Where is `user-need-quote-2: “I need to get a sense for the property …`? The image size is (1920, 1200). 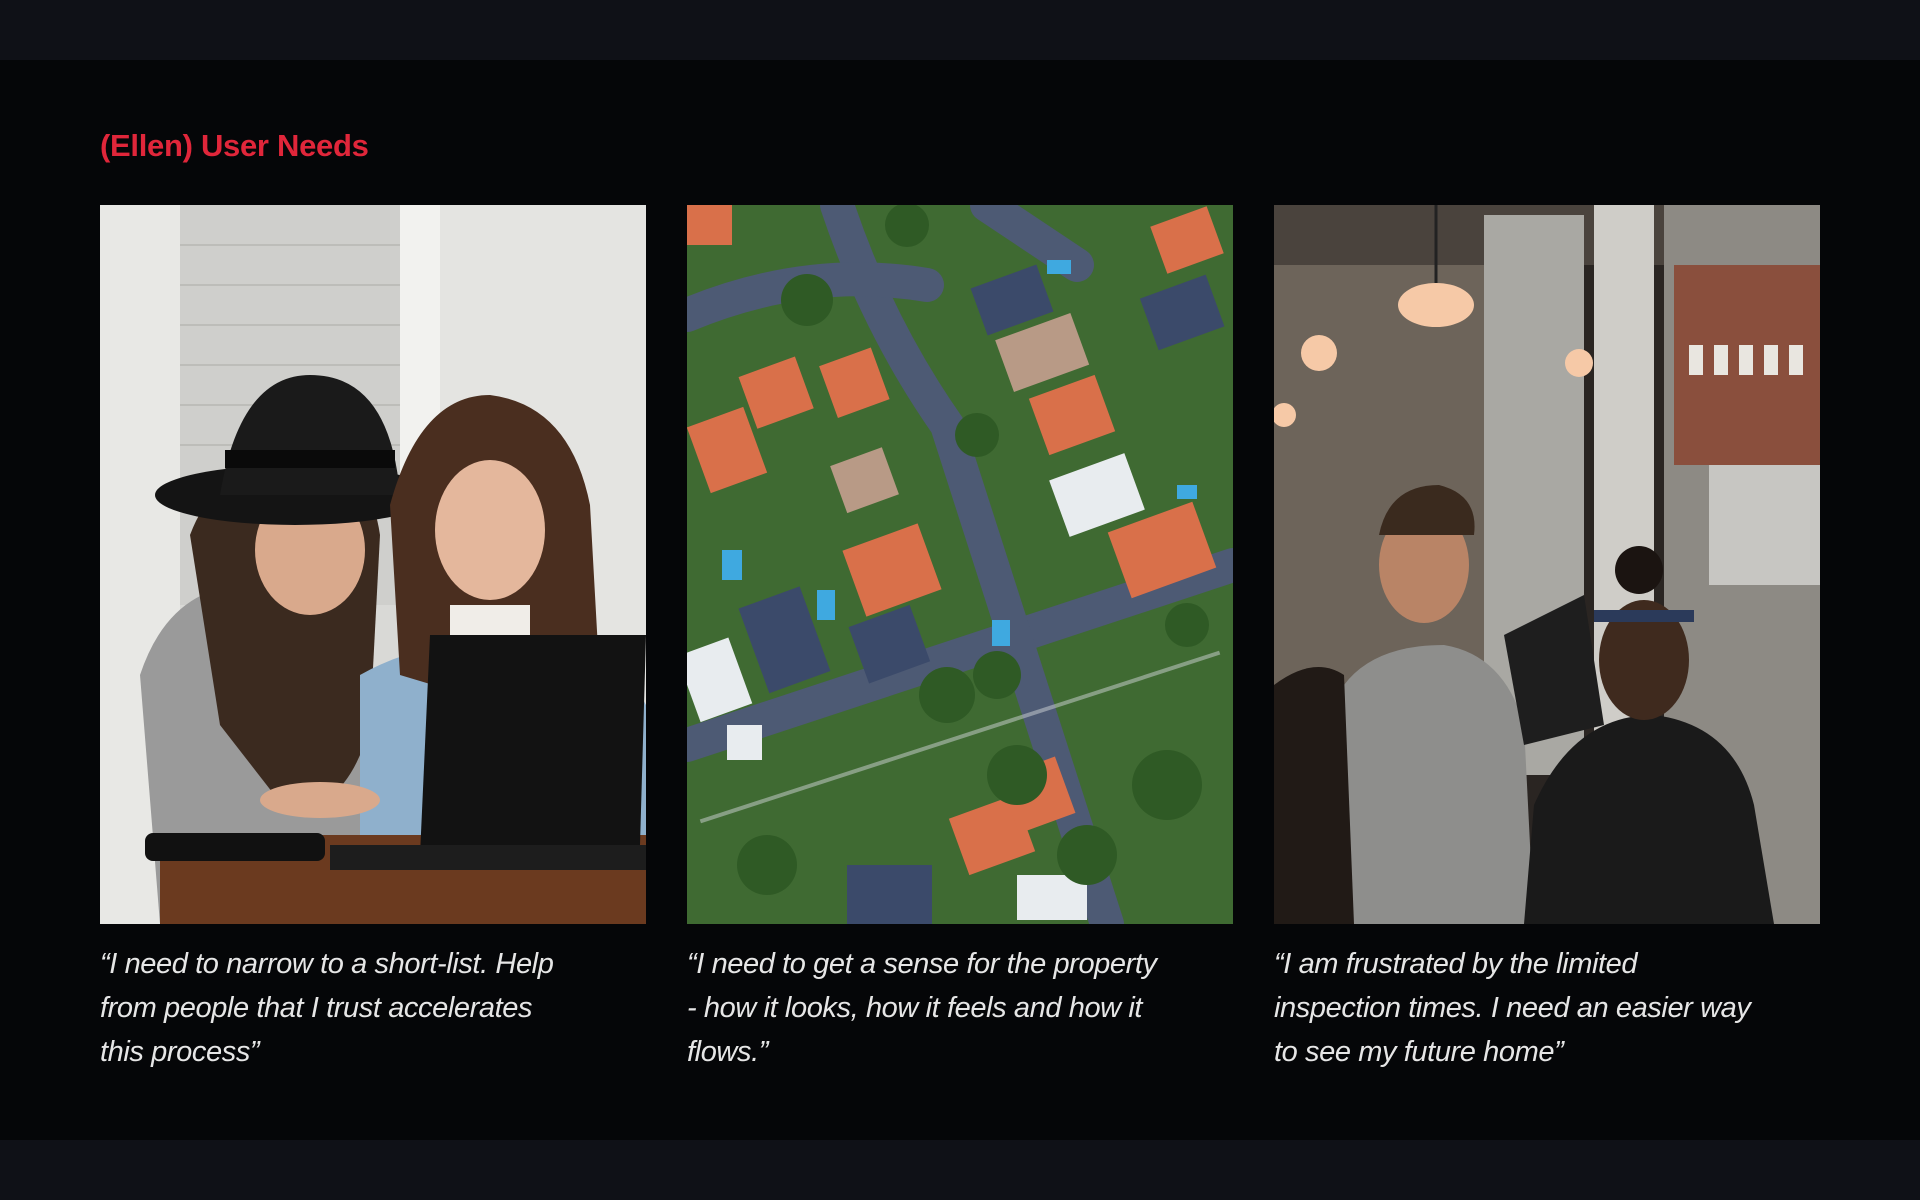
user-need-quote-2: “I need to get a sense for the property … is located at coordinates (922, 1008).